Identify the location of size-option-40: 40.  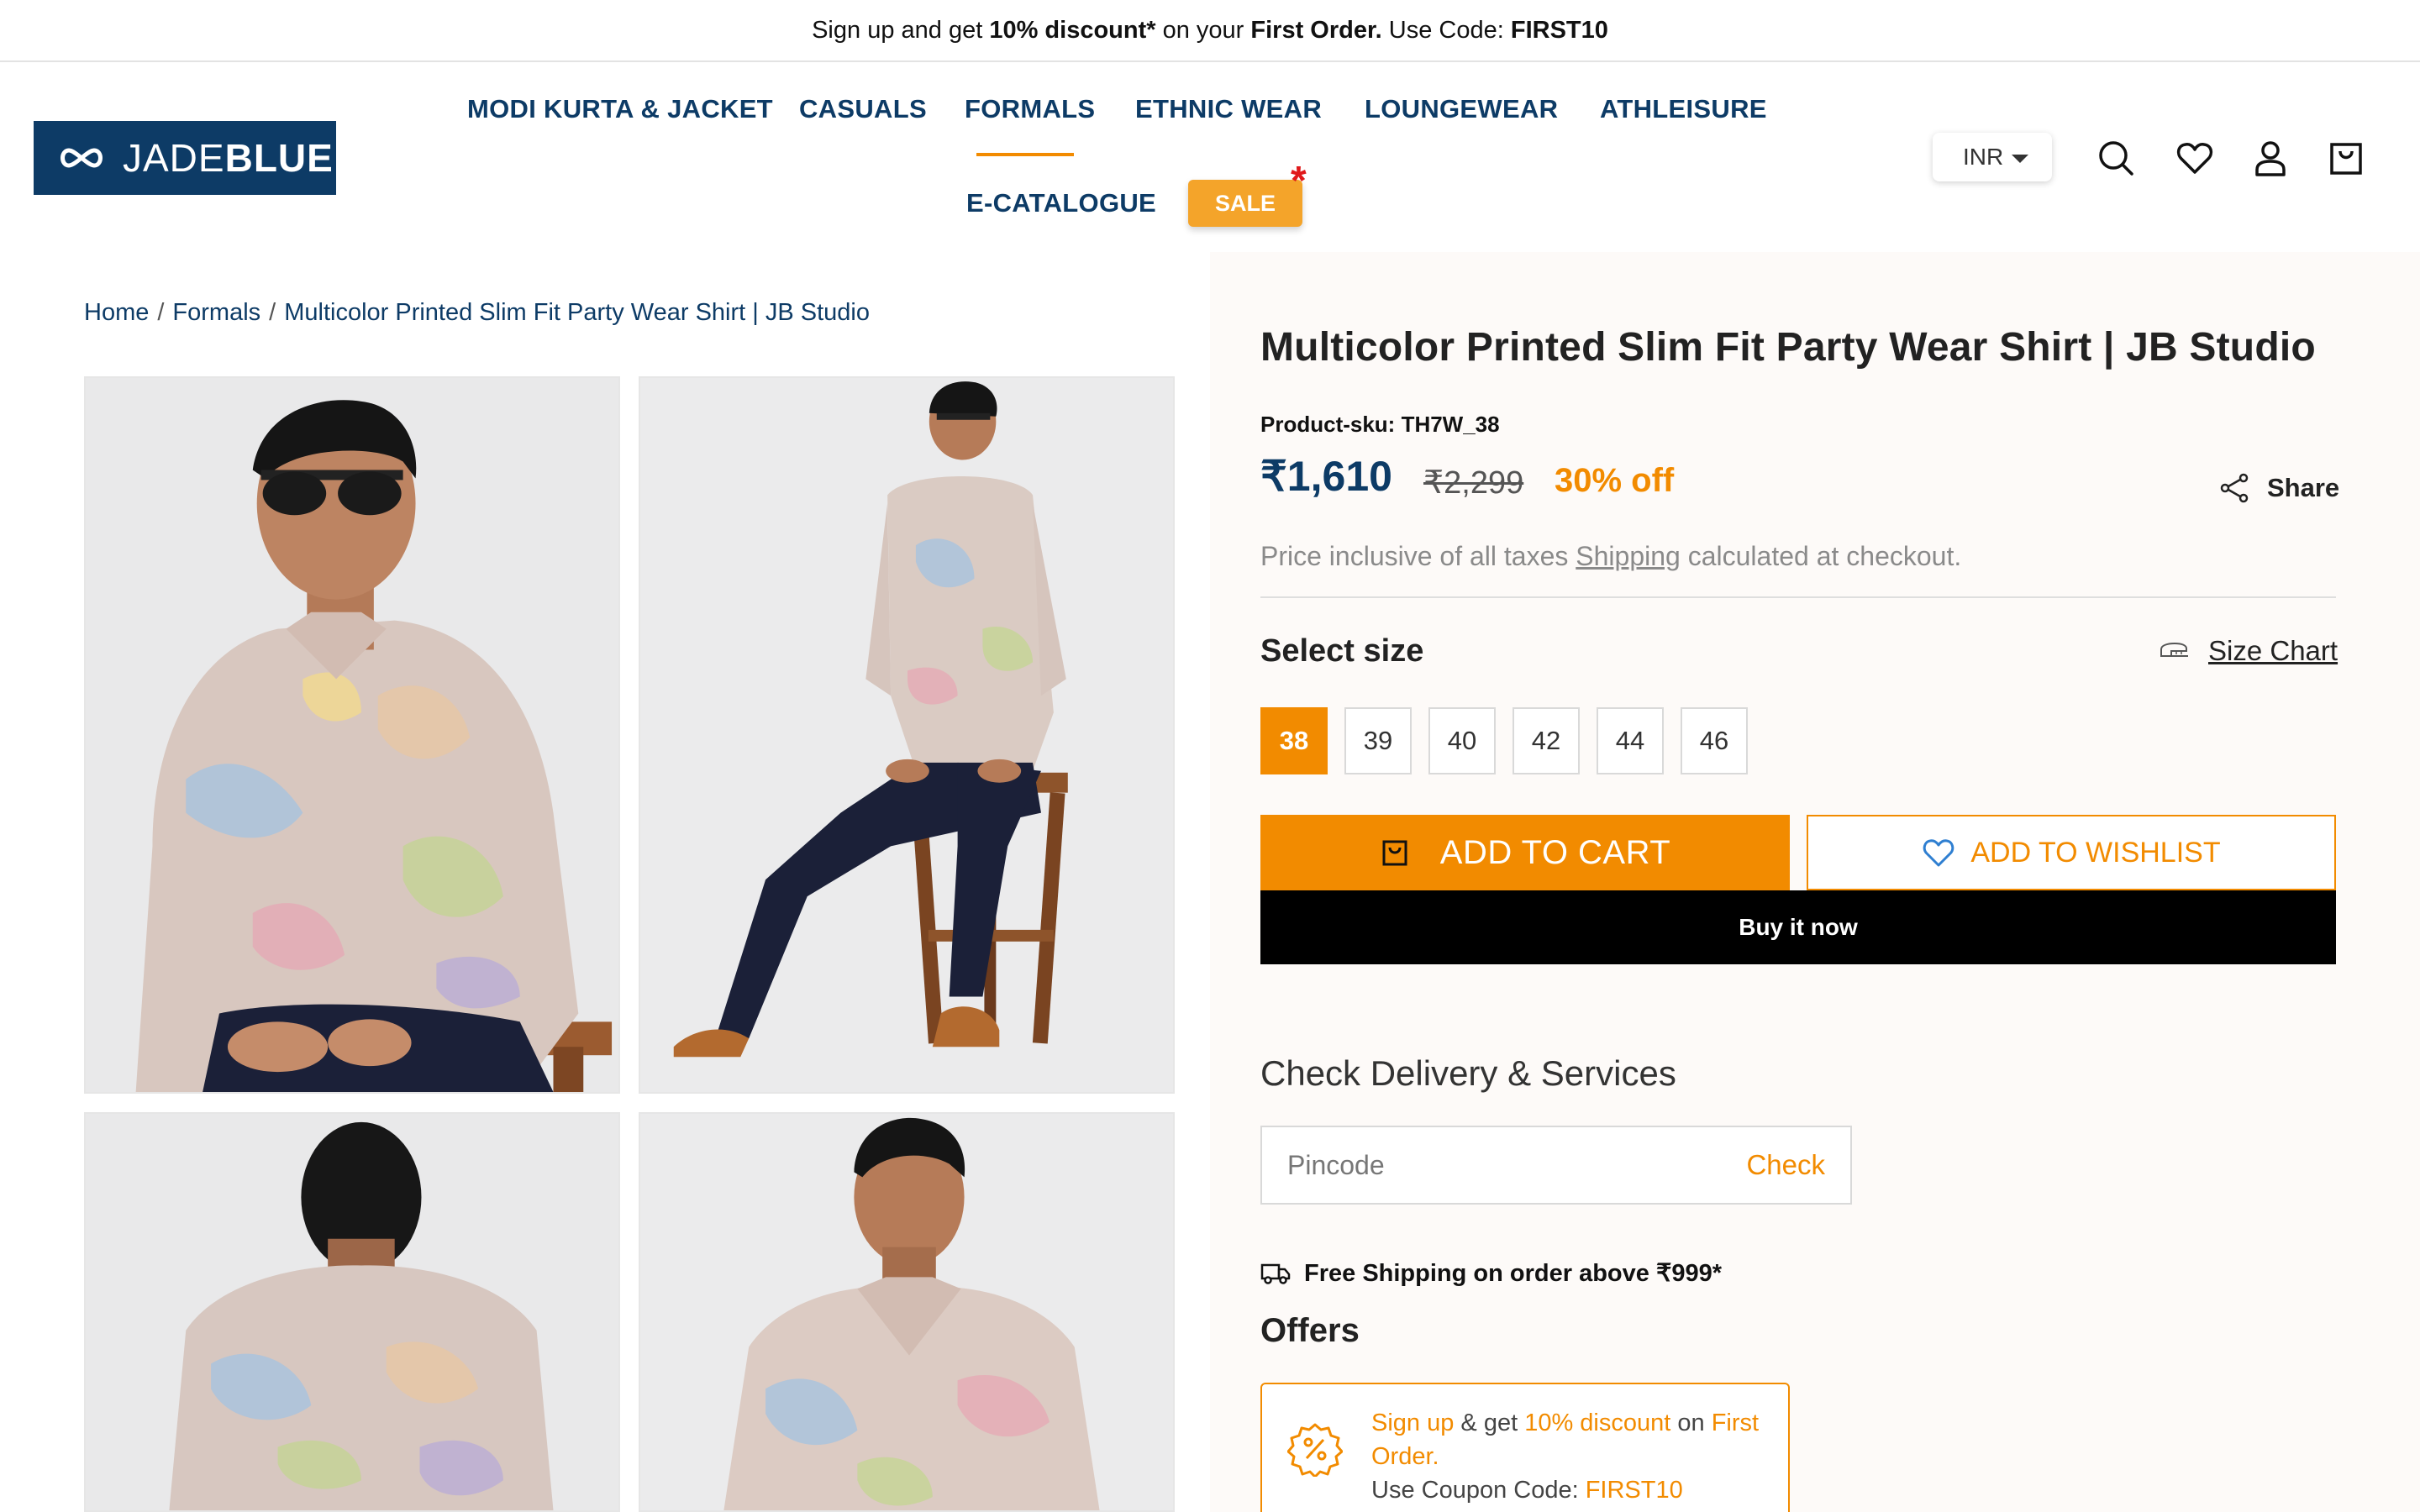
(1462, 740).